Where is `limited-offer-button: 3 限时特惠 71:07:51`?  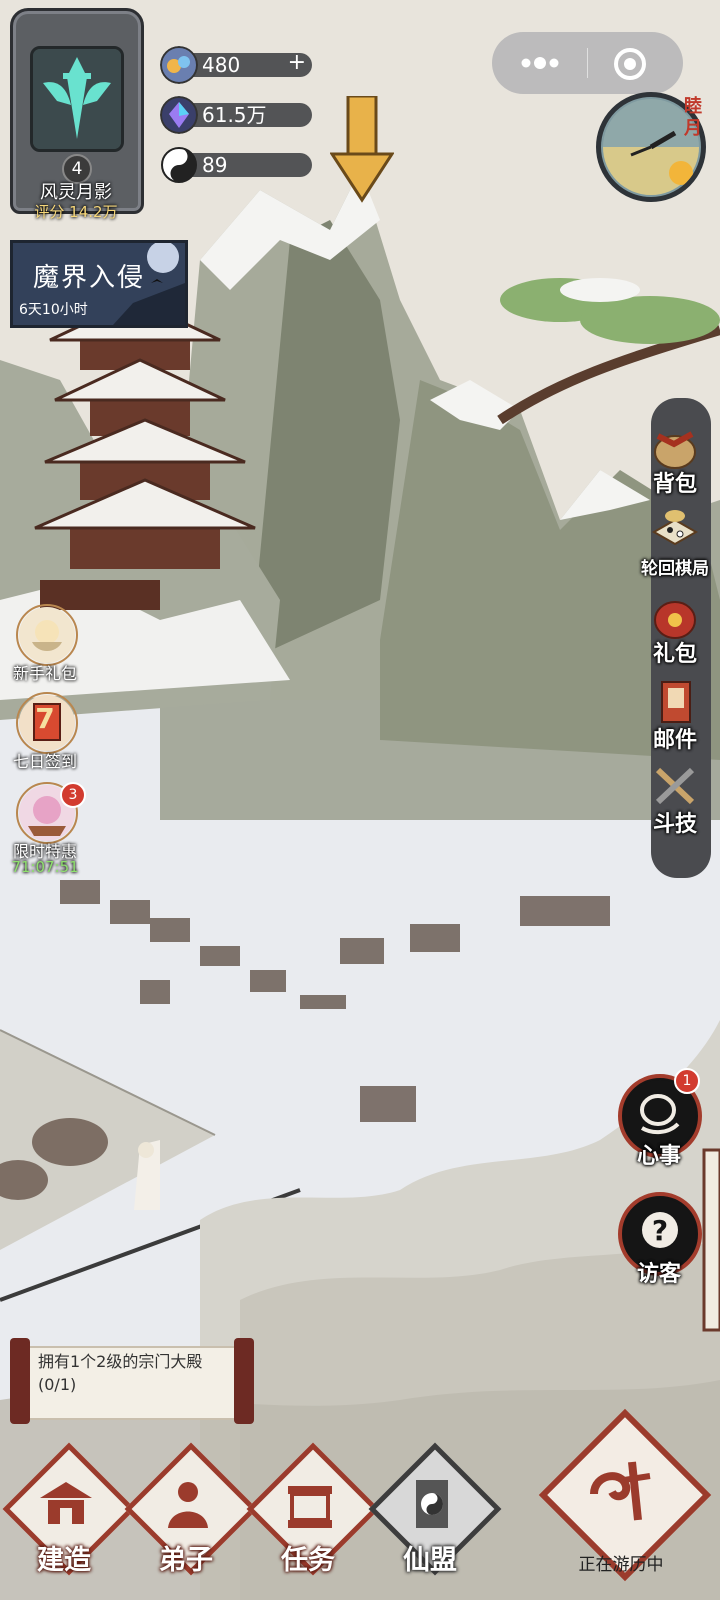
limited-offer-button: 3 限时特惠 71:07:51 is located at coordinates (45, 829).